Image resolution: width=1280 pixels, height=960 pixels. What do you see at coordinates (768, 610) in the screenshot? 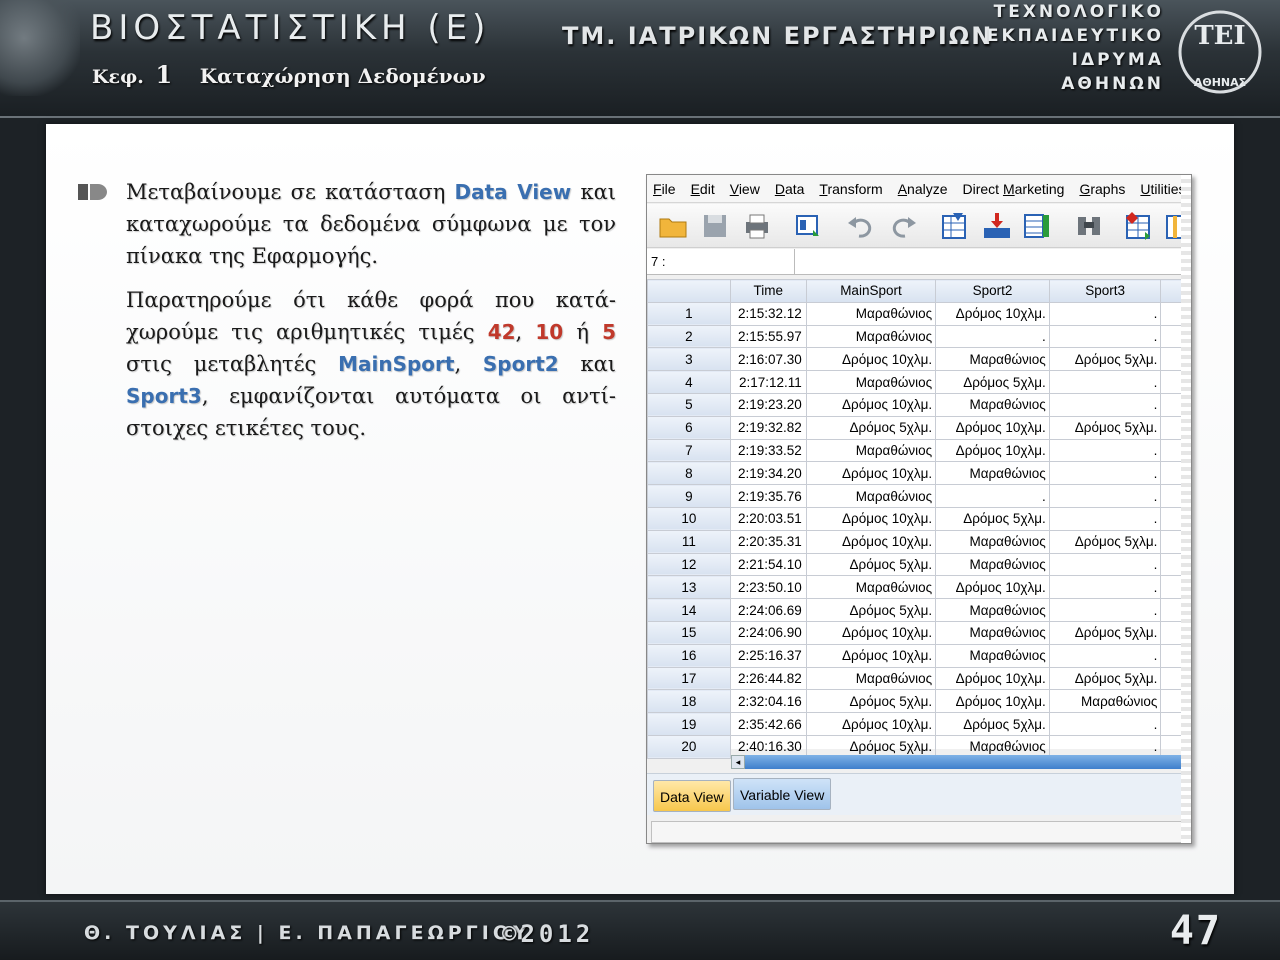
I see `data-cell: 2:24:06.69` at bounding box center [768, 610].